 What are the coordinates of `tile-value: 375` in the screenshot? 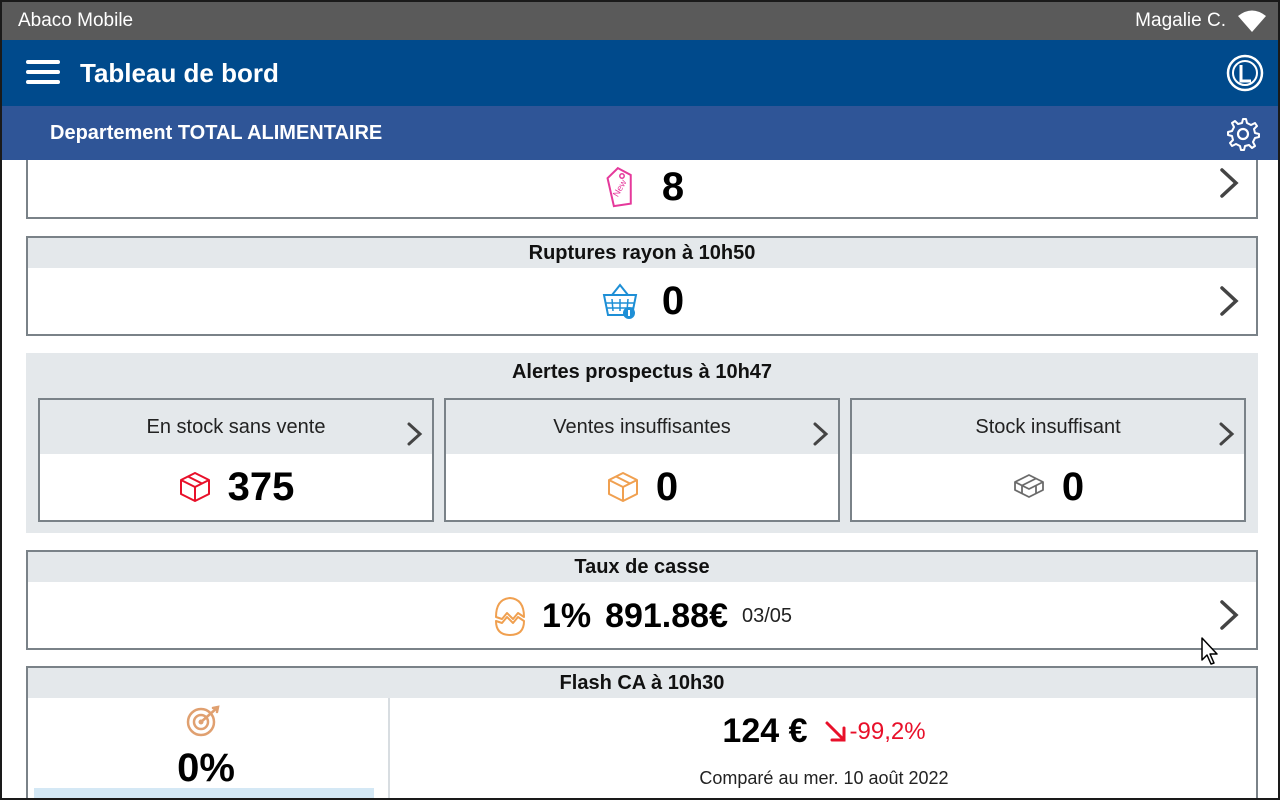 It's located at (261, 486).